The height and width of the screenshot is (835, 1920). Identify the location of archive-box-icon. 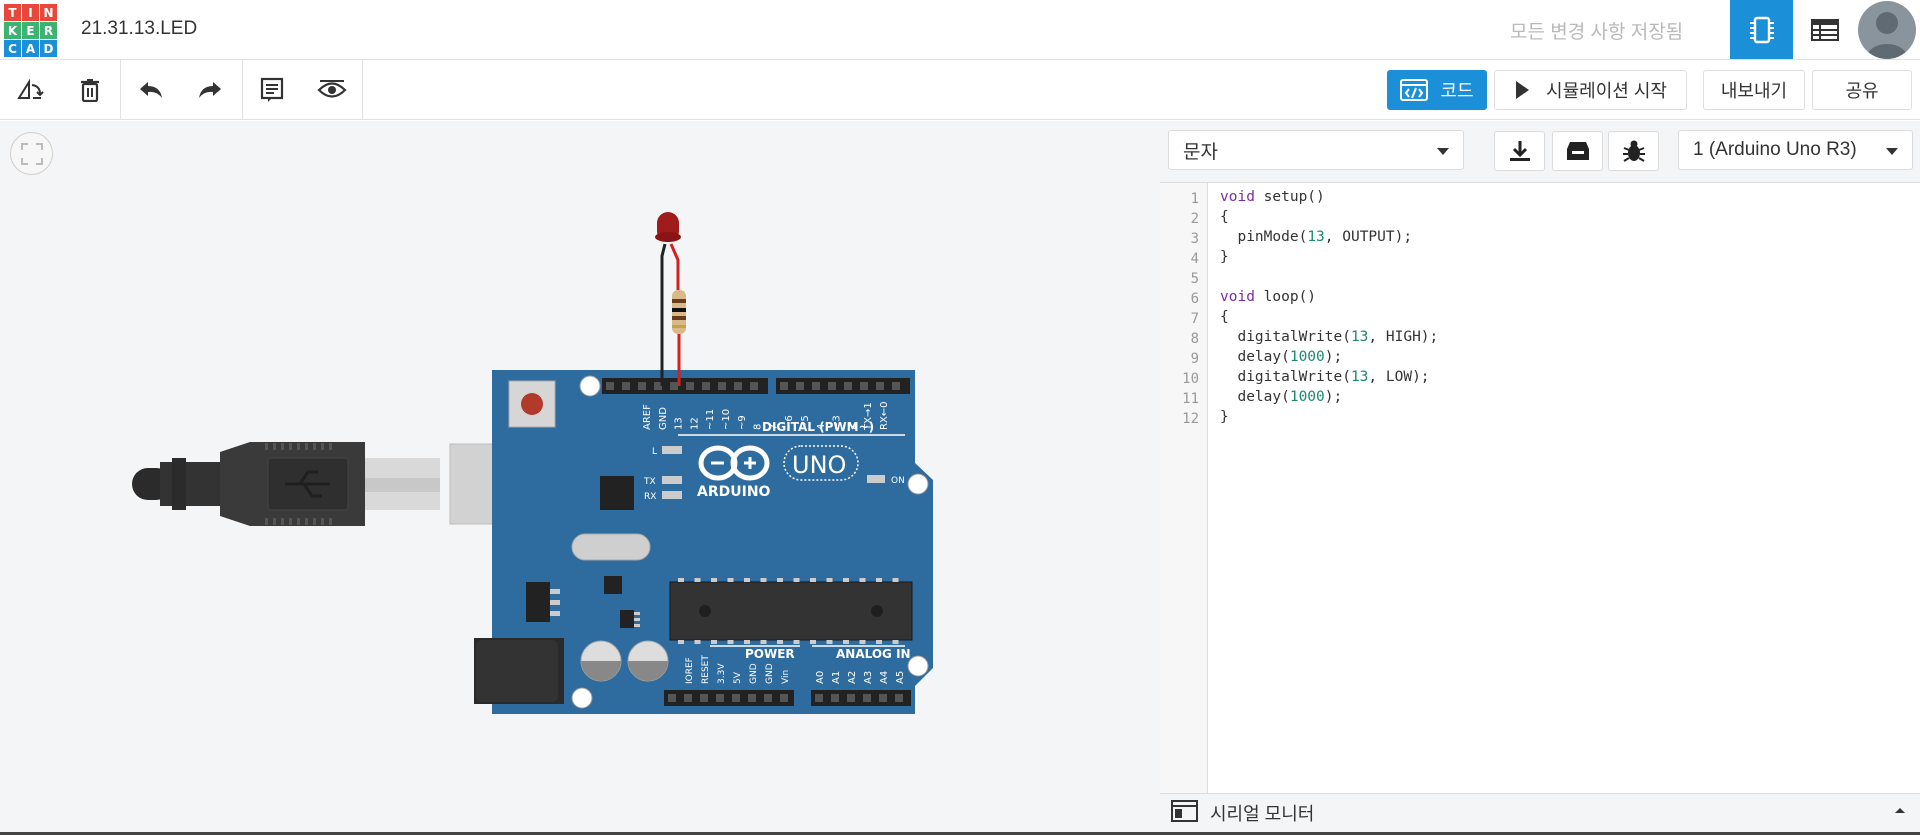
(1577, 151).